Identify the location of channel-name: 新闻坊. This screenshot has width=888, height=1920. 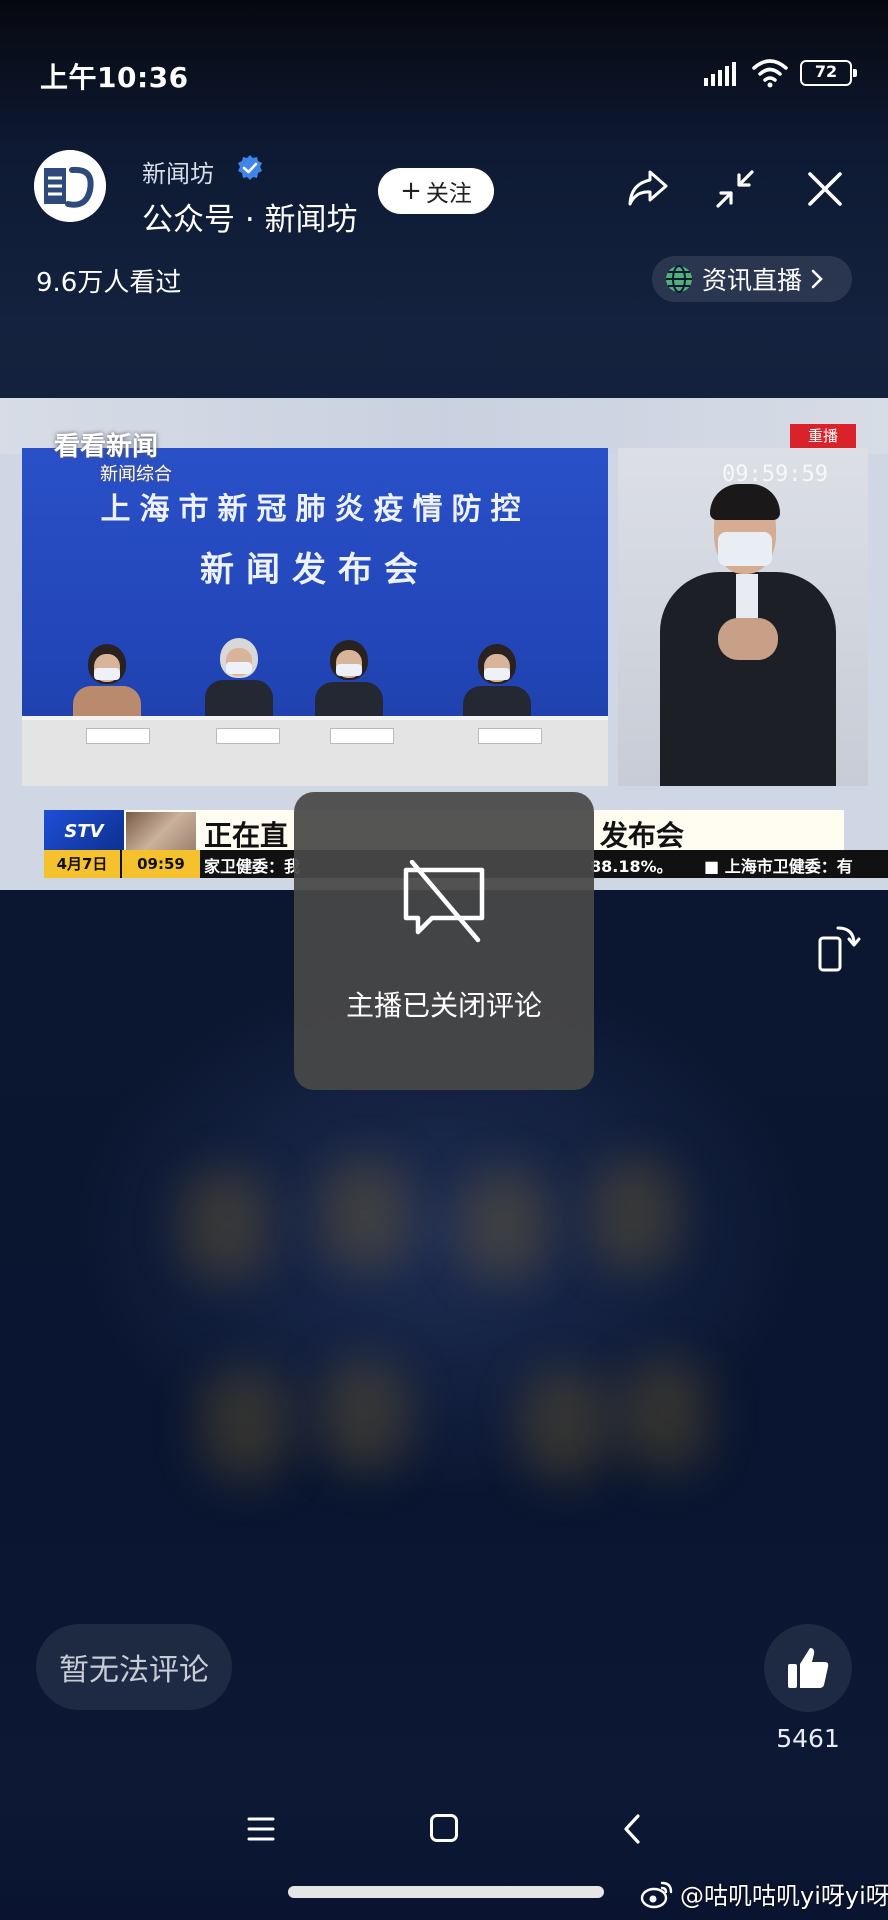
(178, 171).